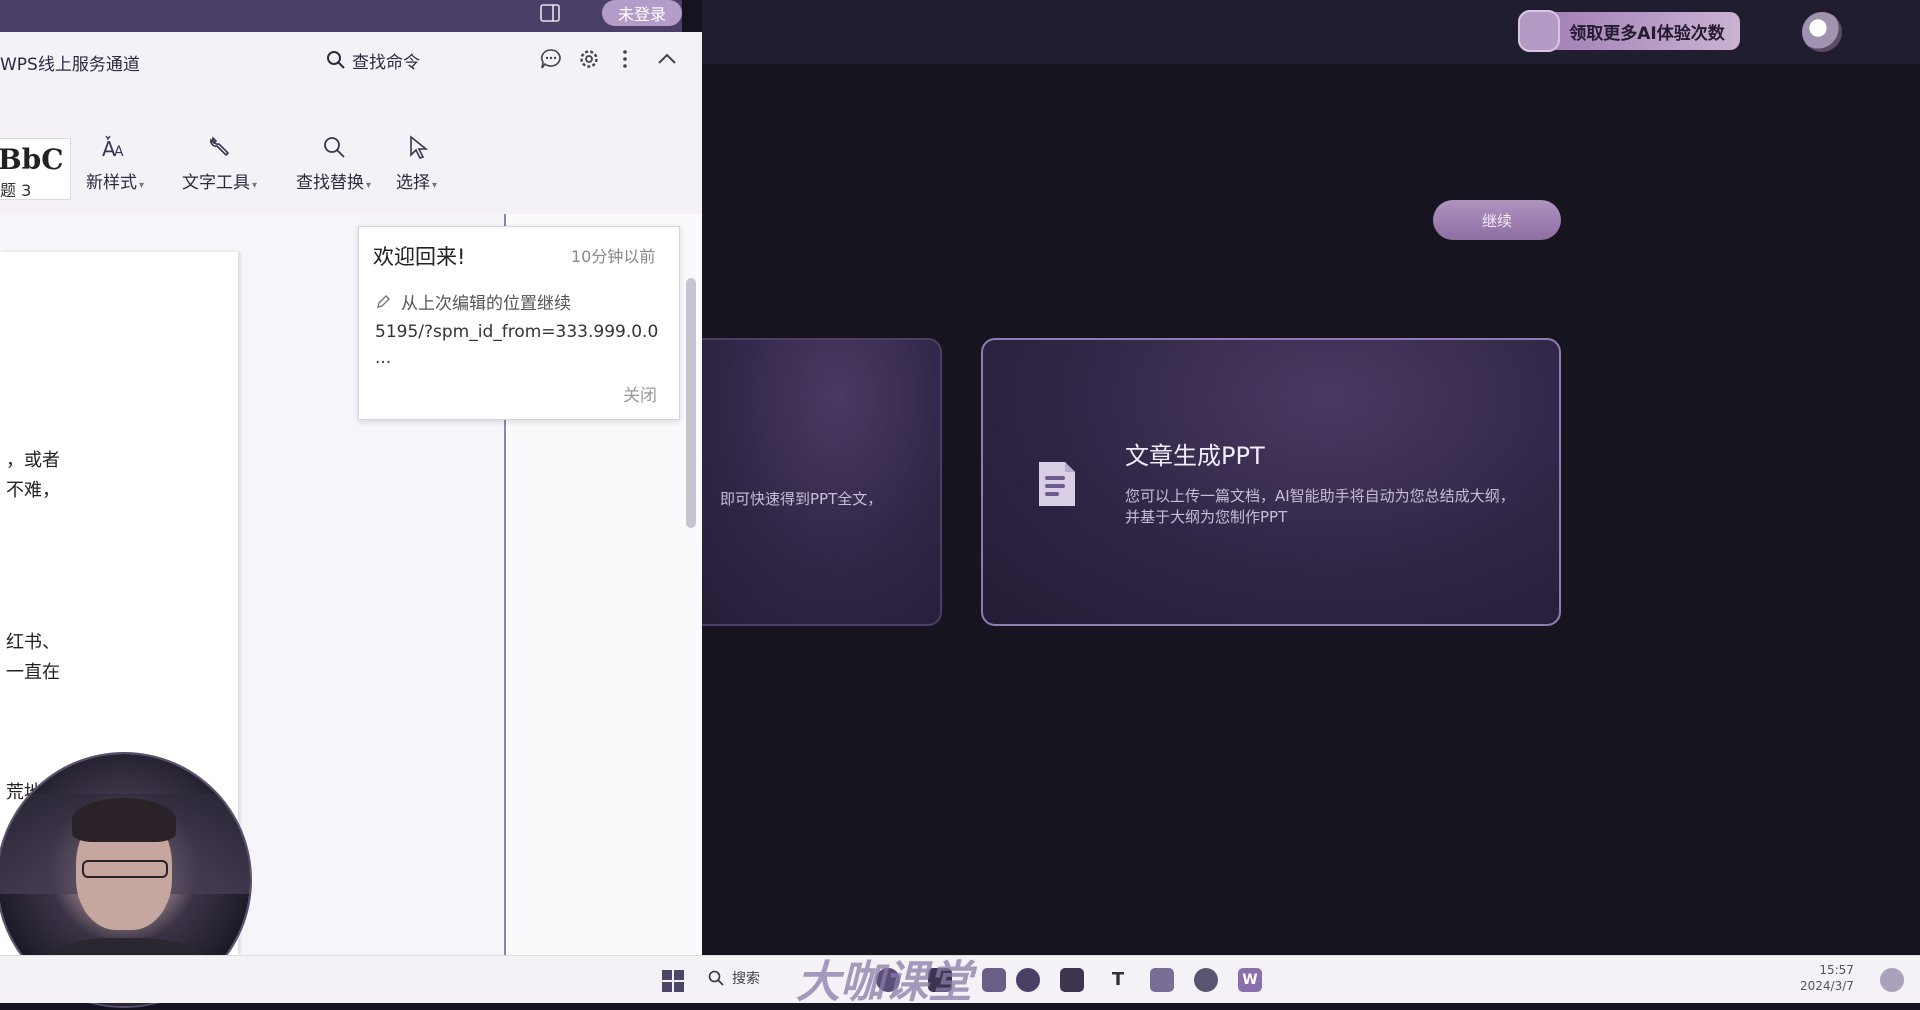  What do you see at coordinates (33, 672) in the screenshot?
I see `doc-text-line: 一直在` at bounding box center [33, 672].